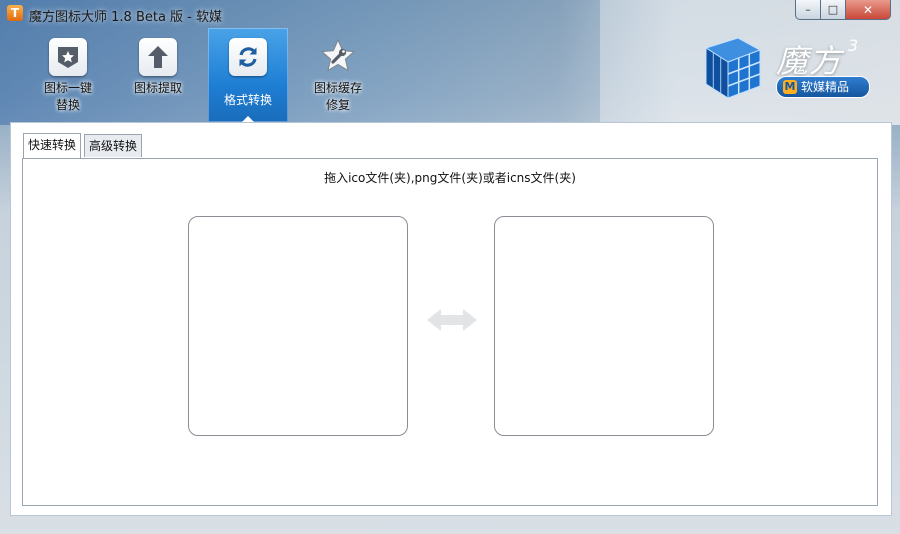  I want to click on cube-logo-icon, so click(733, 68).